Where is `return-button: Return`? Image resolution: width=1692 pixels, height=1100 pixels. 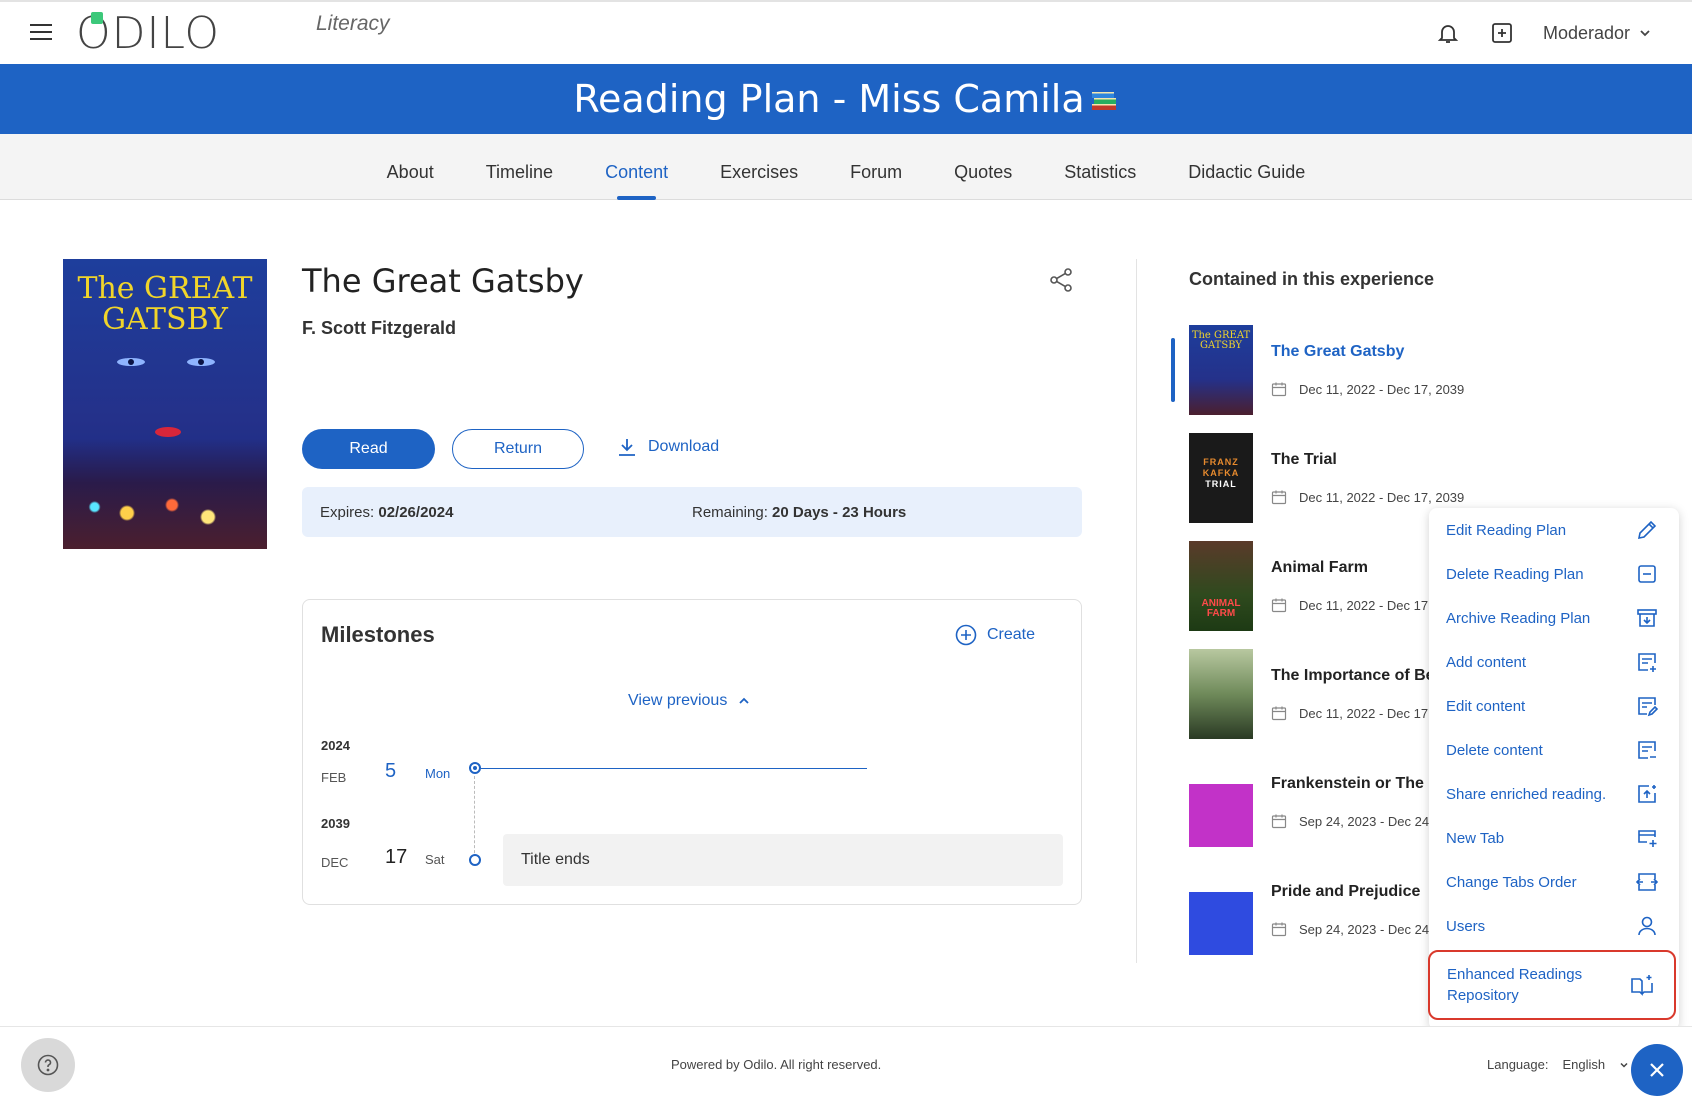
return-button: Return is located at coordinates (518, 449).